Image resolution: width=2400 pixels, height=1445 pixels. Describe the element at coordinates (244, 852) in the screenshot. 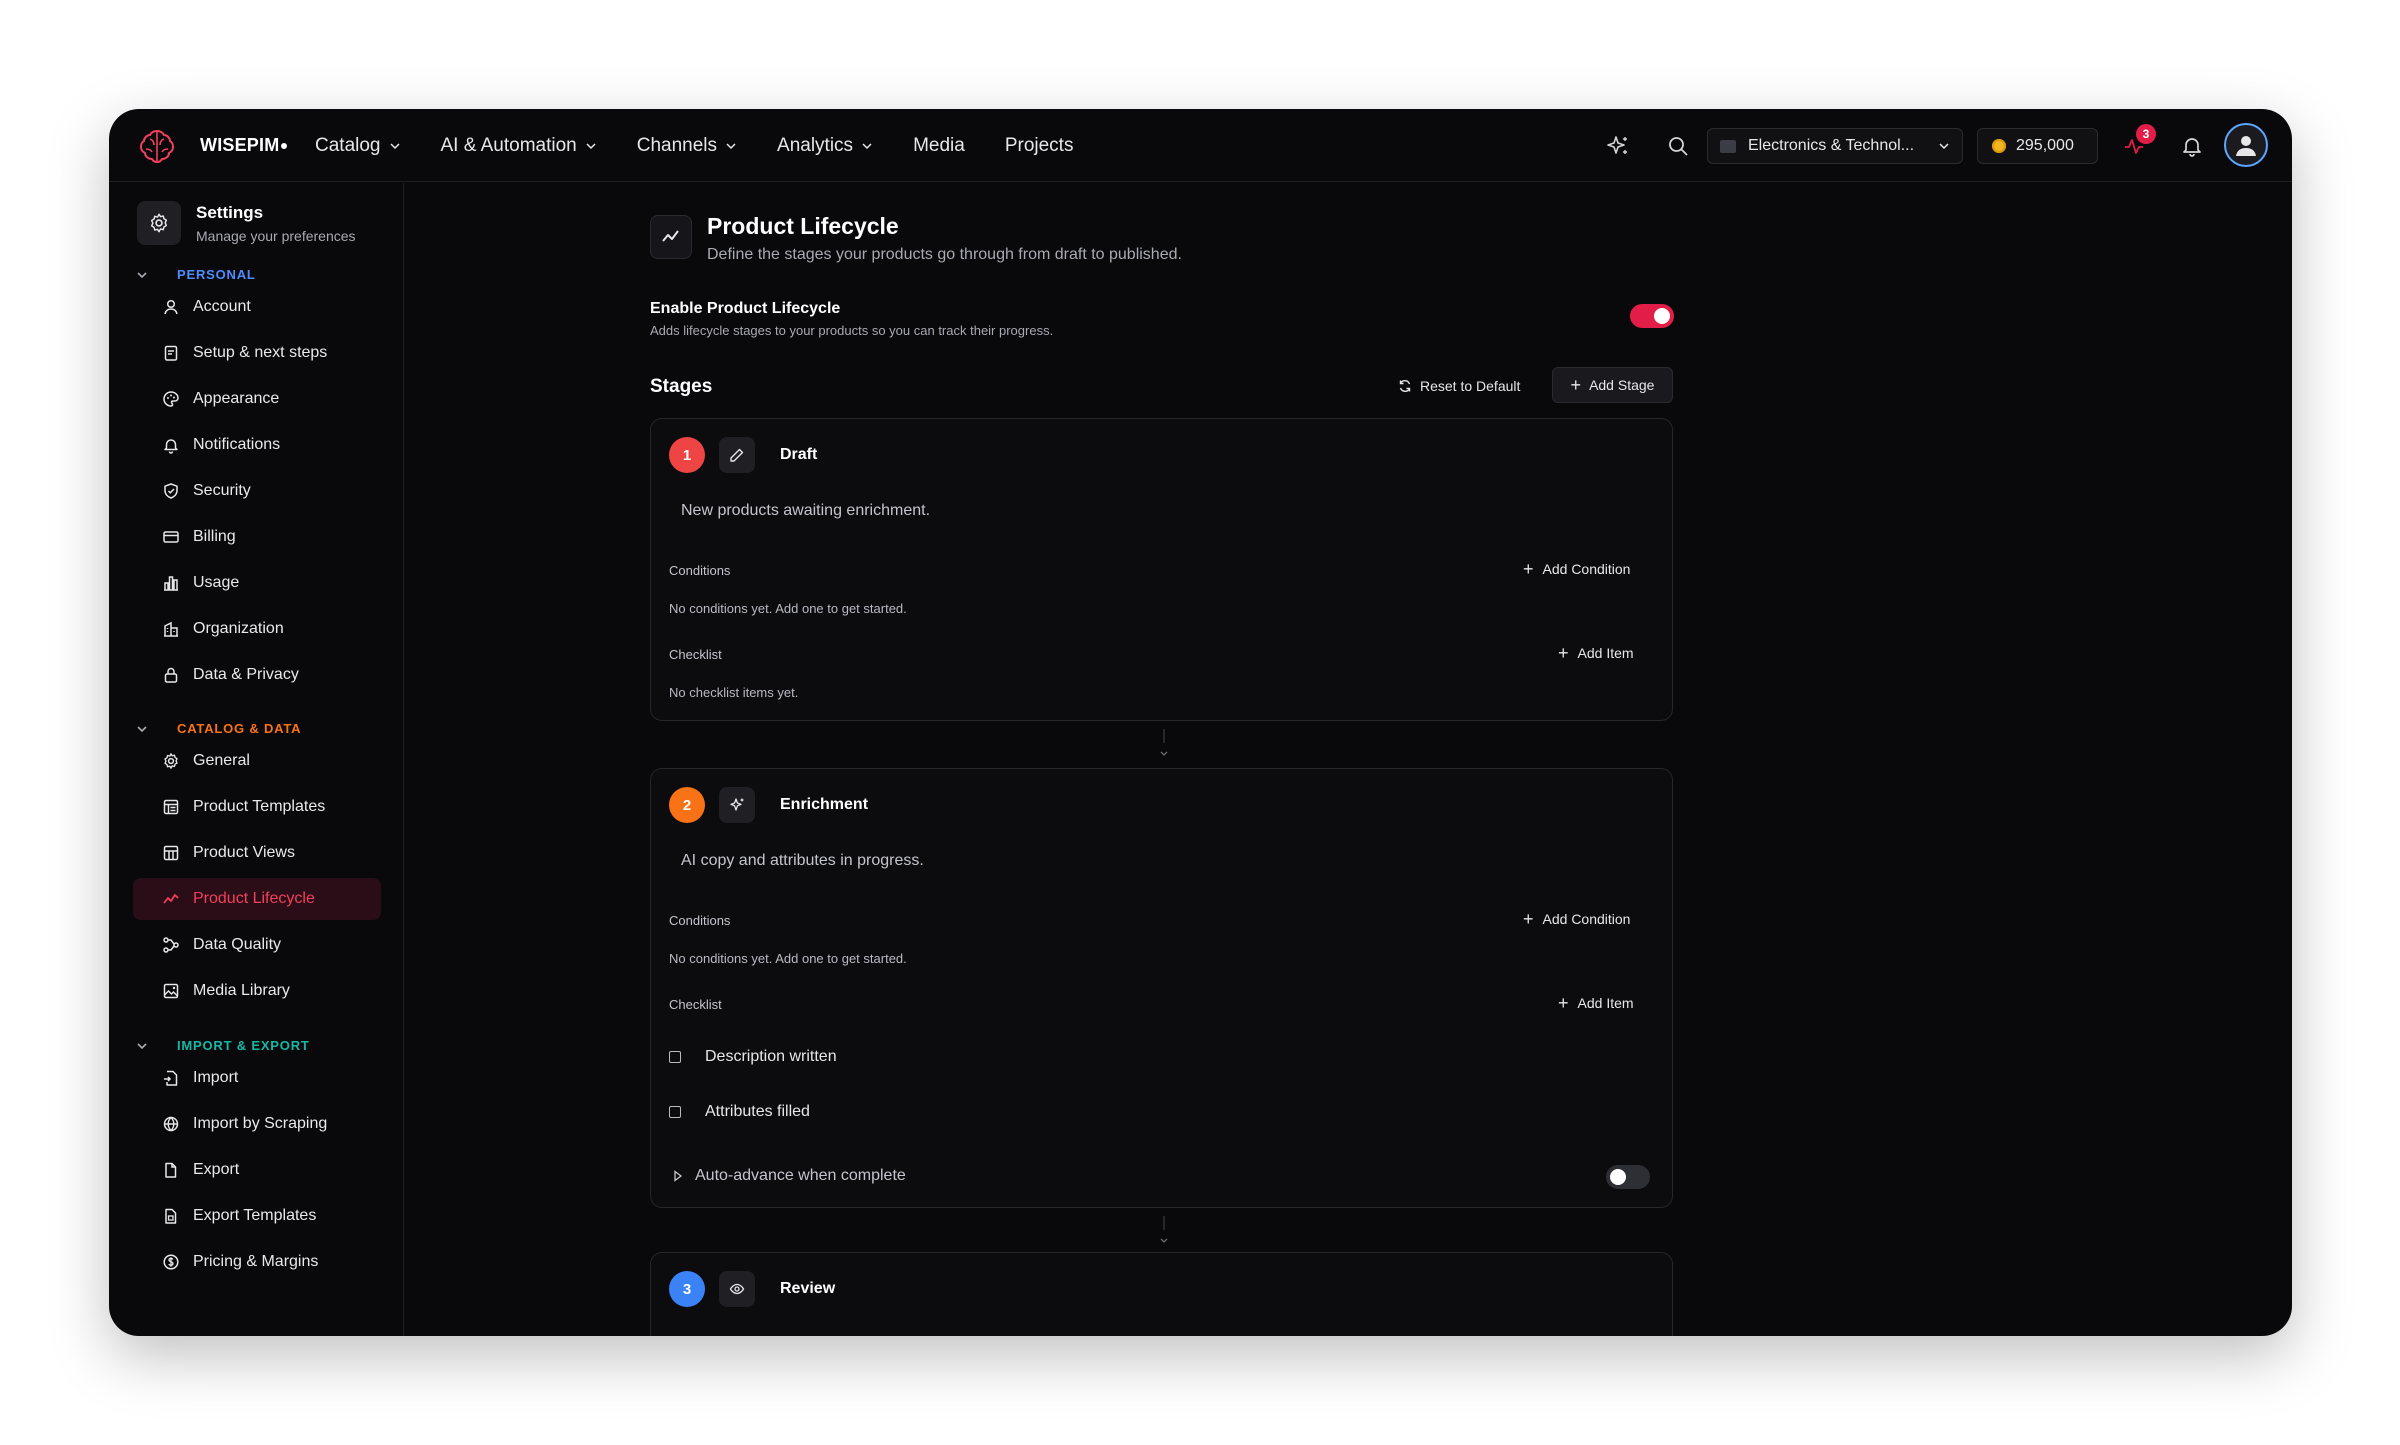

I see `sidebar-item-label: Product Views` at that location.